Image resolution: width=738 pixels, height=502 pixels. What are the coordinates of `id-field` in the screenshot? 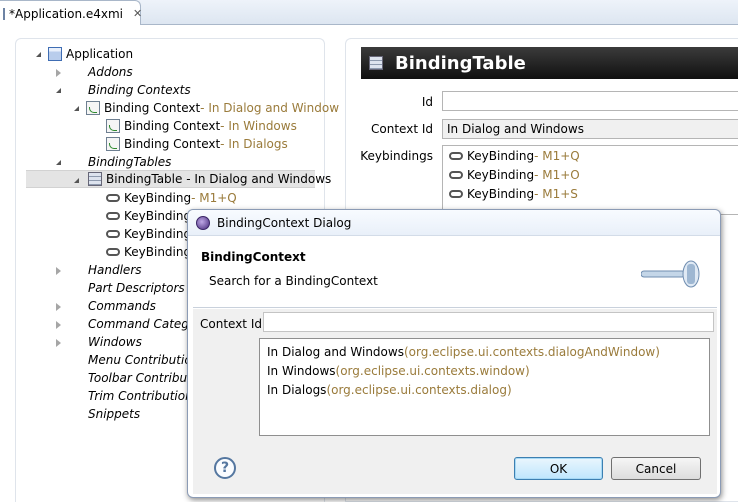 It's located at (590, 101).